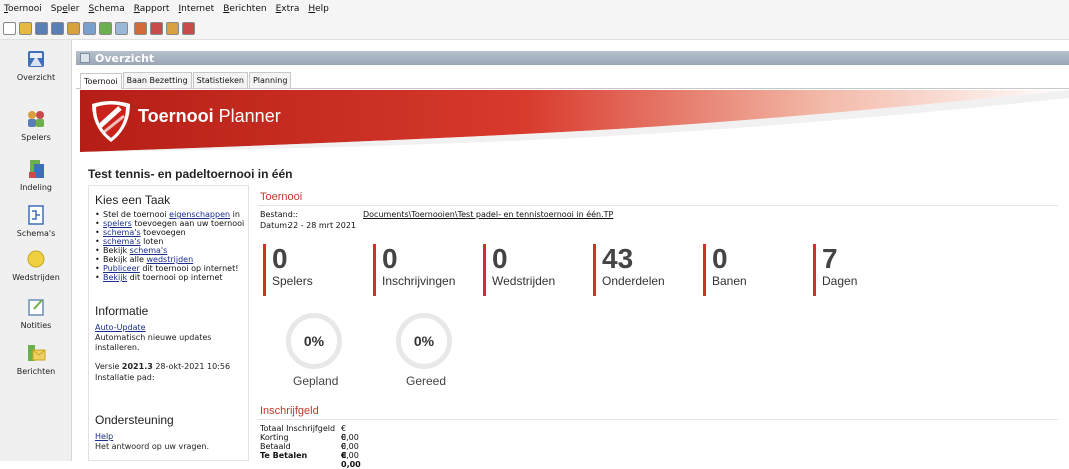  What do you see at coordinates (36, 119) in the screenshot?
I see `players-icon` at bounding box center [36, 119].